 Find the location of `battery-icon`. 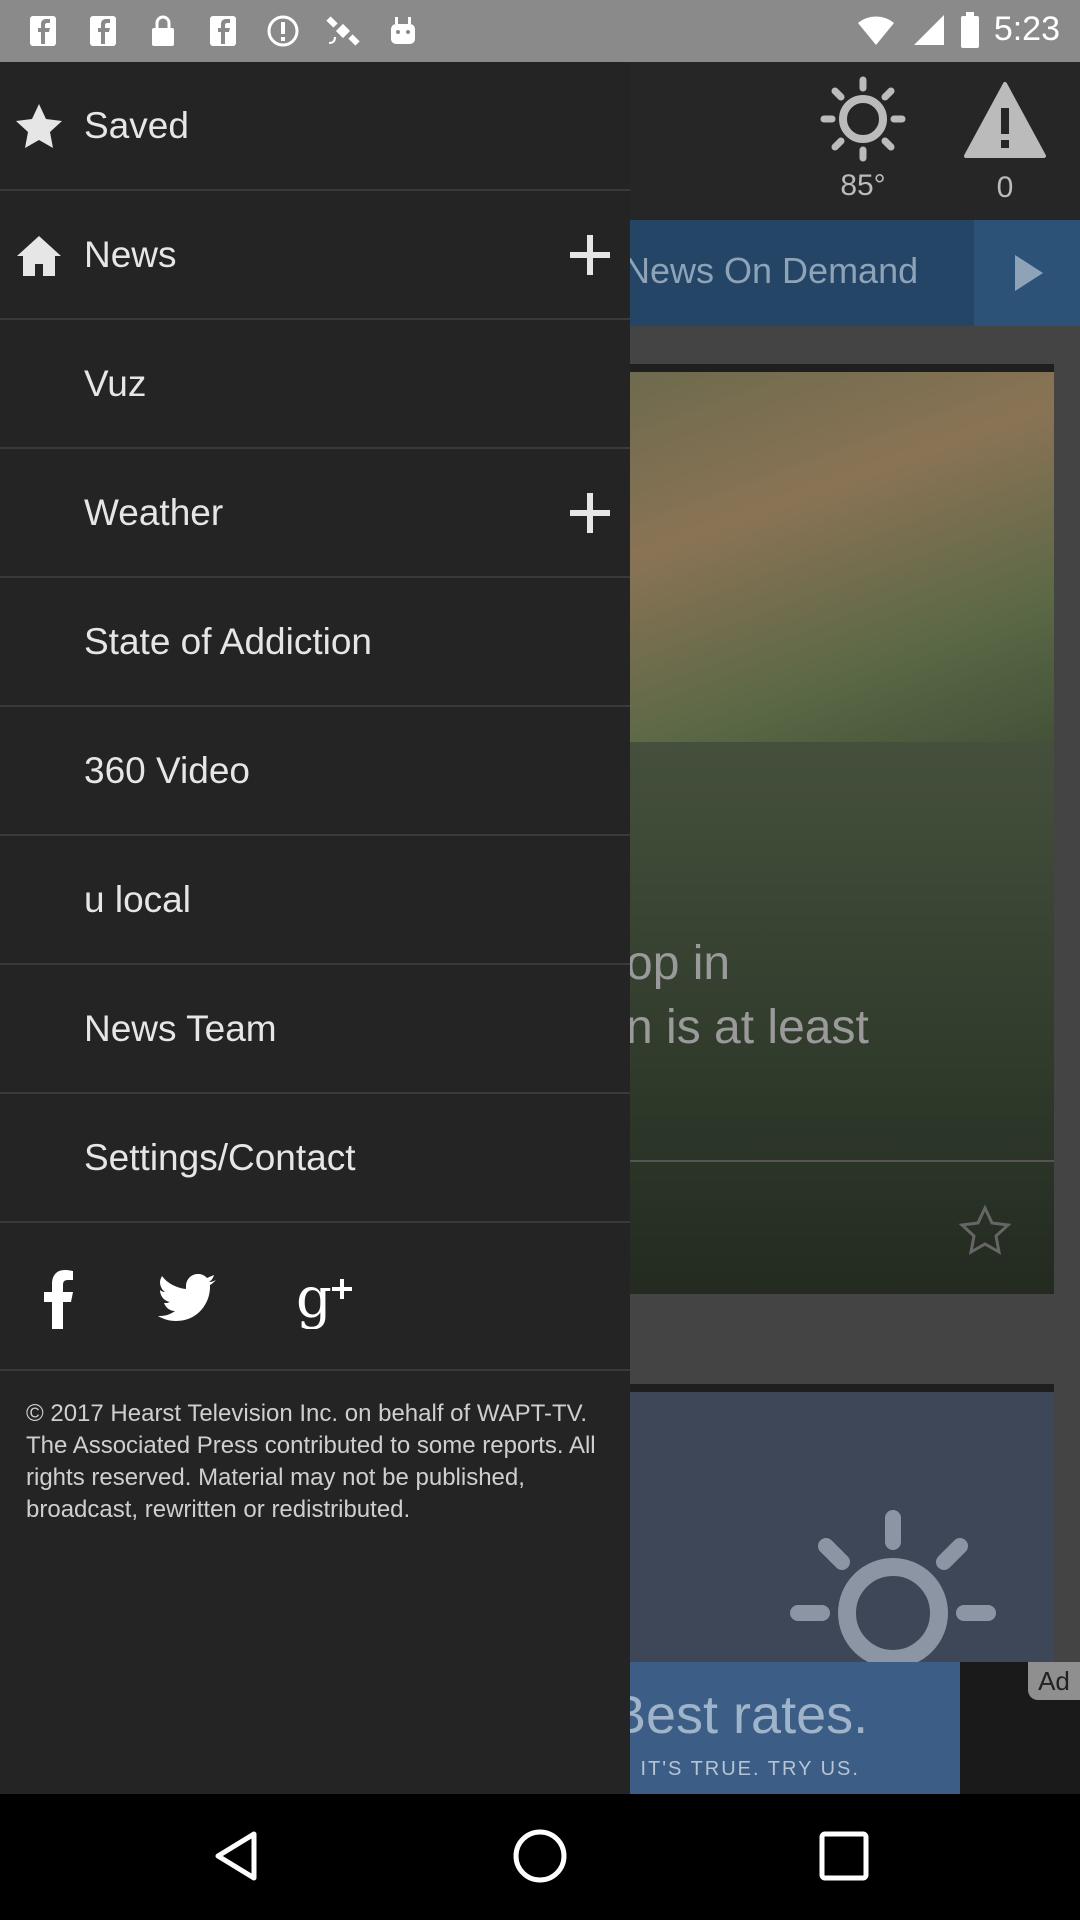

battery-icon is located at coordinates (969, 29).